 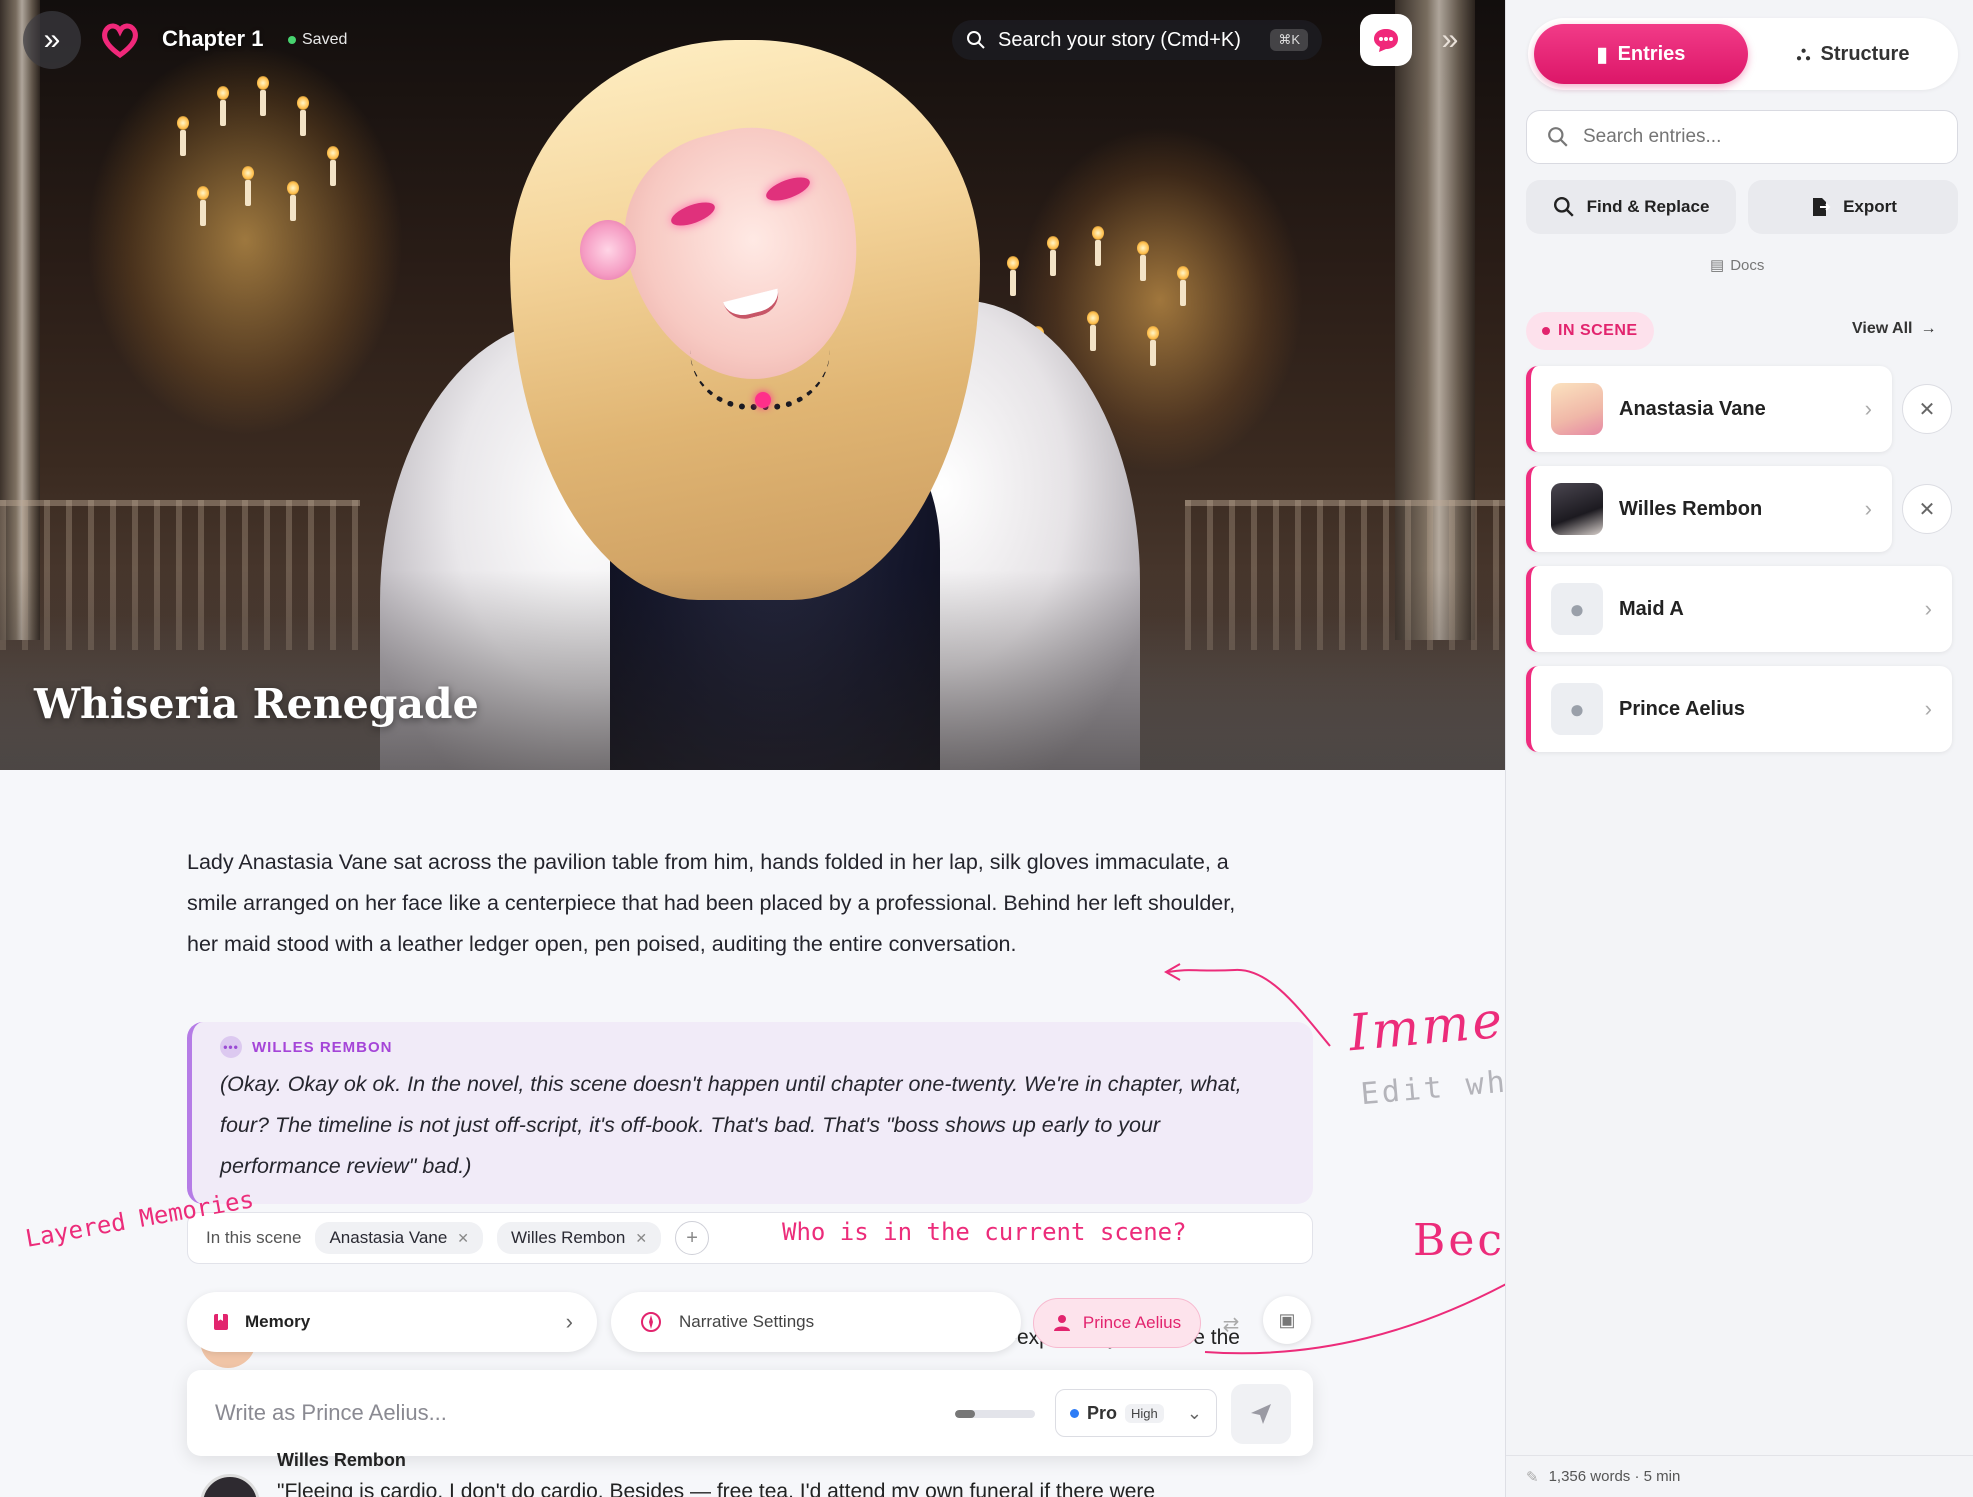 I want to click on tab-entries: ▮ Entries, so click(x=1641, y=54).